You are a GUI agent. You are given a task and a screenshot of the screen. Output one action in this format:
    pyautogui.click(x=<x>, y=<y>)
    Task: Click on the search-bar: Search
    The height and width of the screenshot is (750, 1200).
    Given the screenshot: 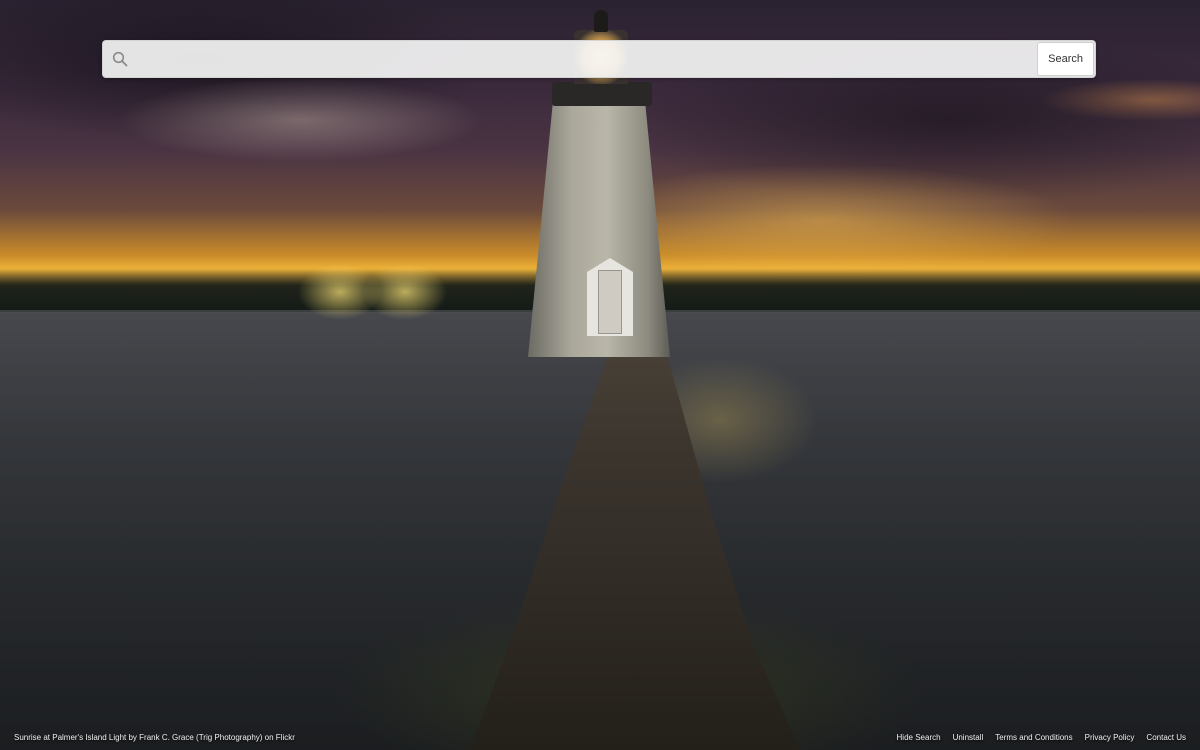 What is the action you would take?
    pyautogui.click(x=599, y=59)
    